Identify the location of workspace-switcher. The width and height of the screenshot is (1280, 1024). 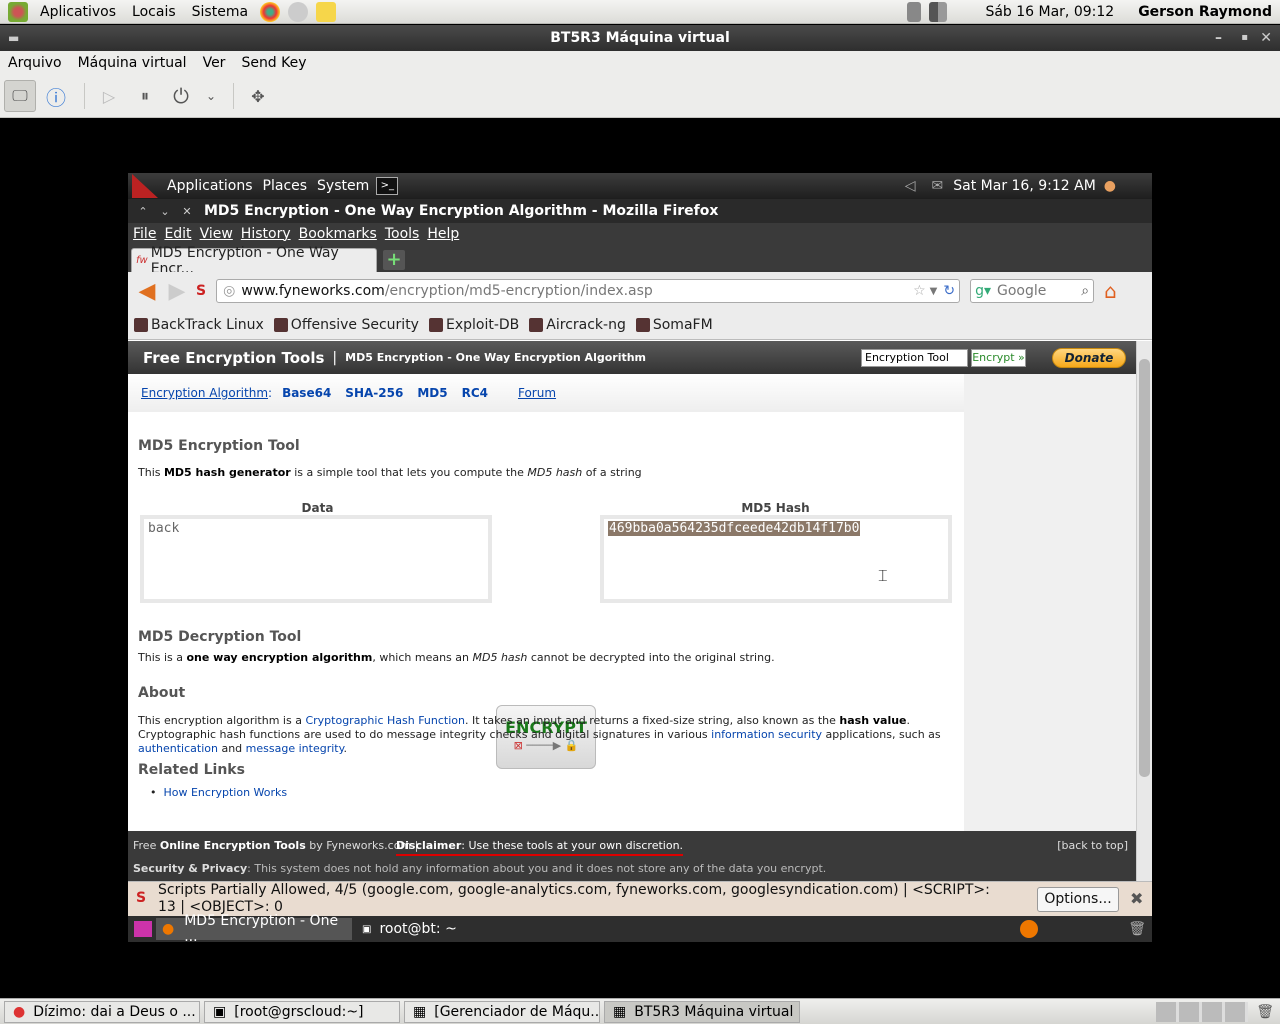
(1202, 1011).